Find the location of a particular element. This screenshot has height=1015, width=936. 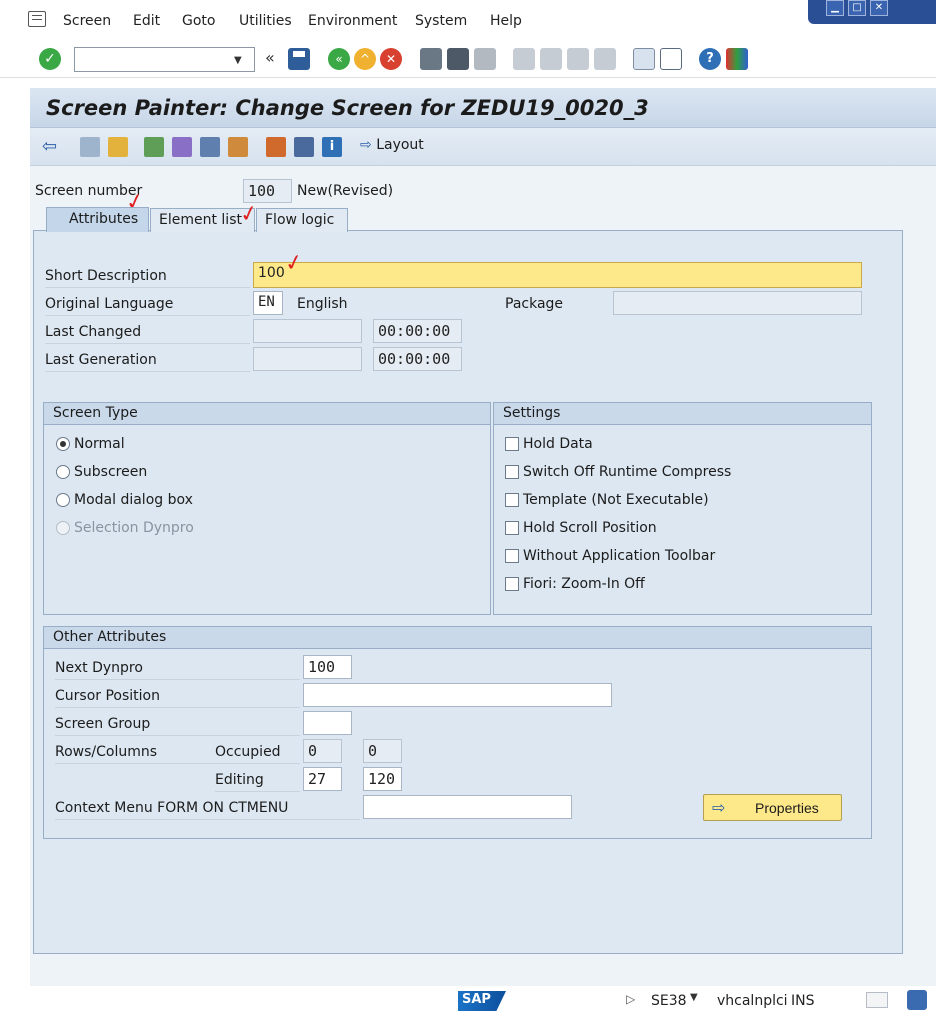

radio-selection-dynpro is located at coordinates (63, 528).